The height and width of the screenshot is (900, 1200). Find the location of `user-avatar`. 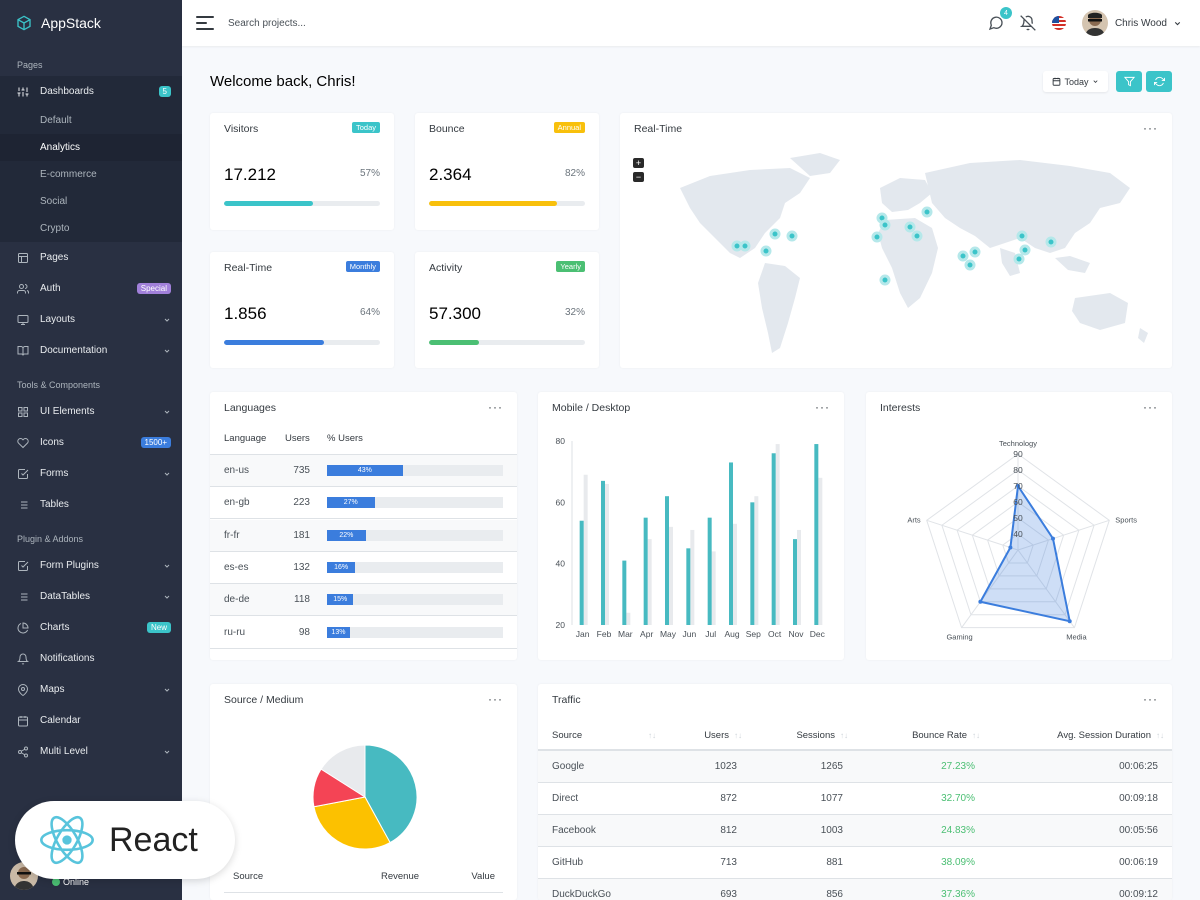

user-avatar is located at coordinates (1094, 23).